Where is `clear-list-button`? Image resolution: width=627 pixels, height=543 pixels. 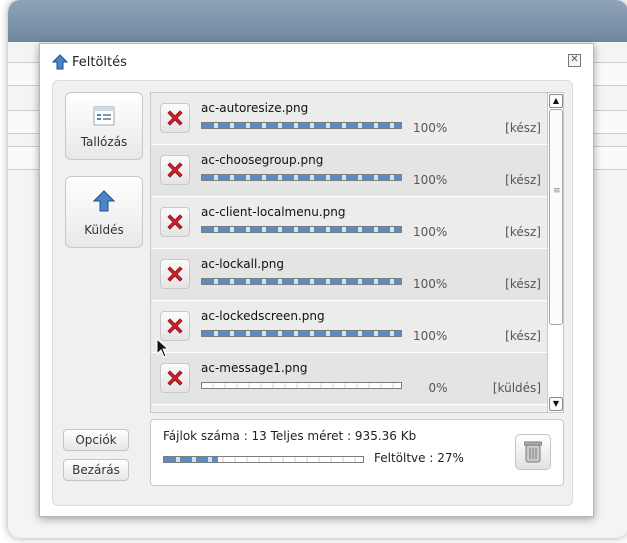 clear-list-button is located at coordinates (533, 452).